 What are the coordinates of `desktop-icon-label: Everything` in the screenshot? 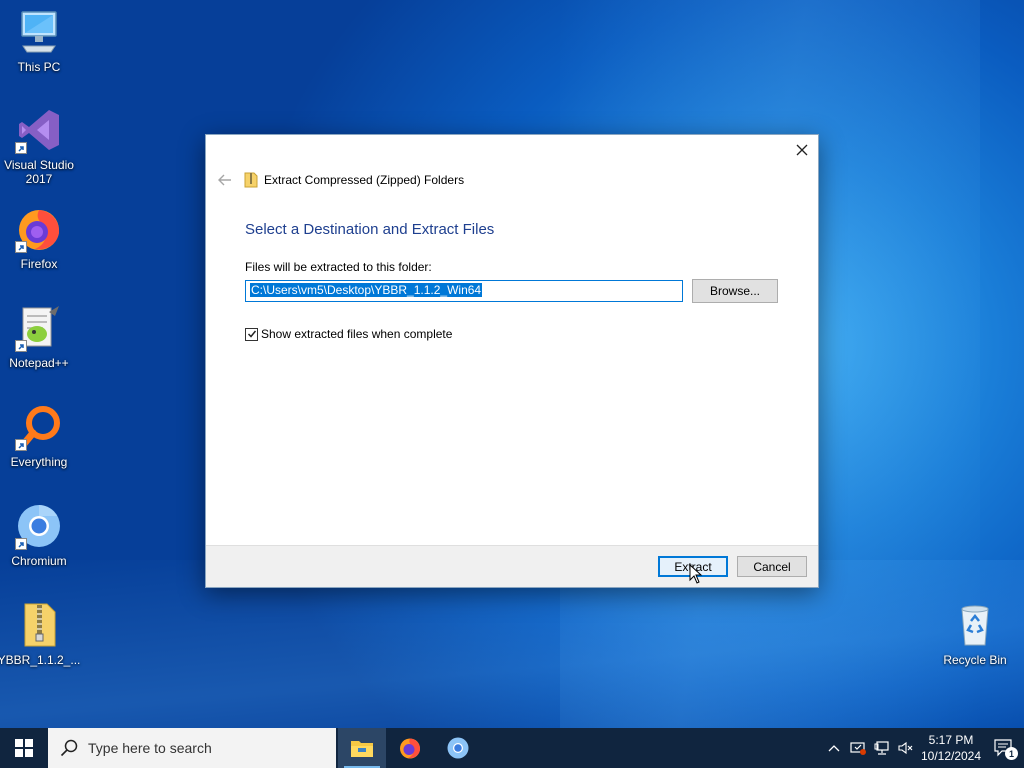 It's located at (39, 462).